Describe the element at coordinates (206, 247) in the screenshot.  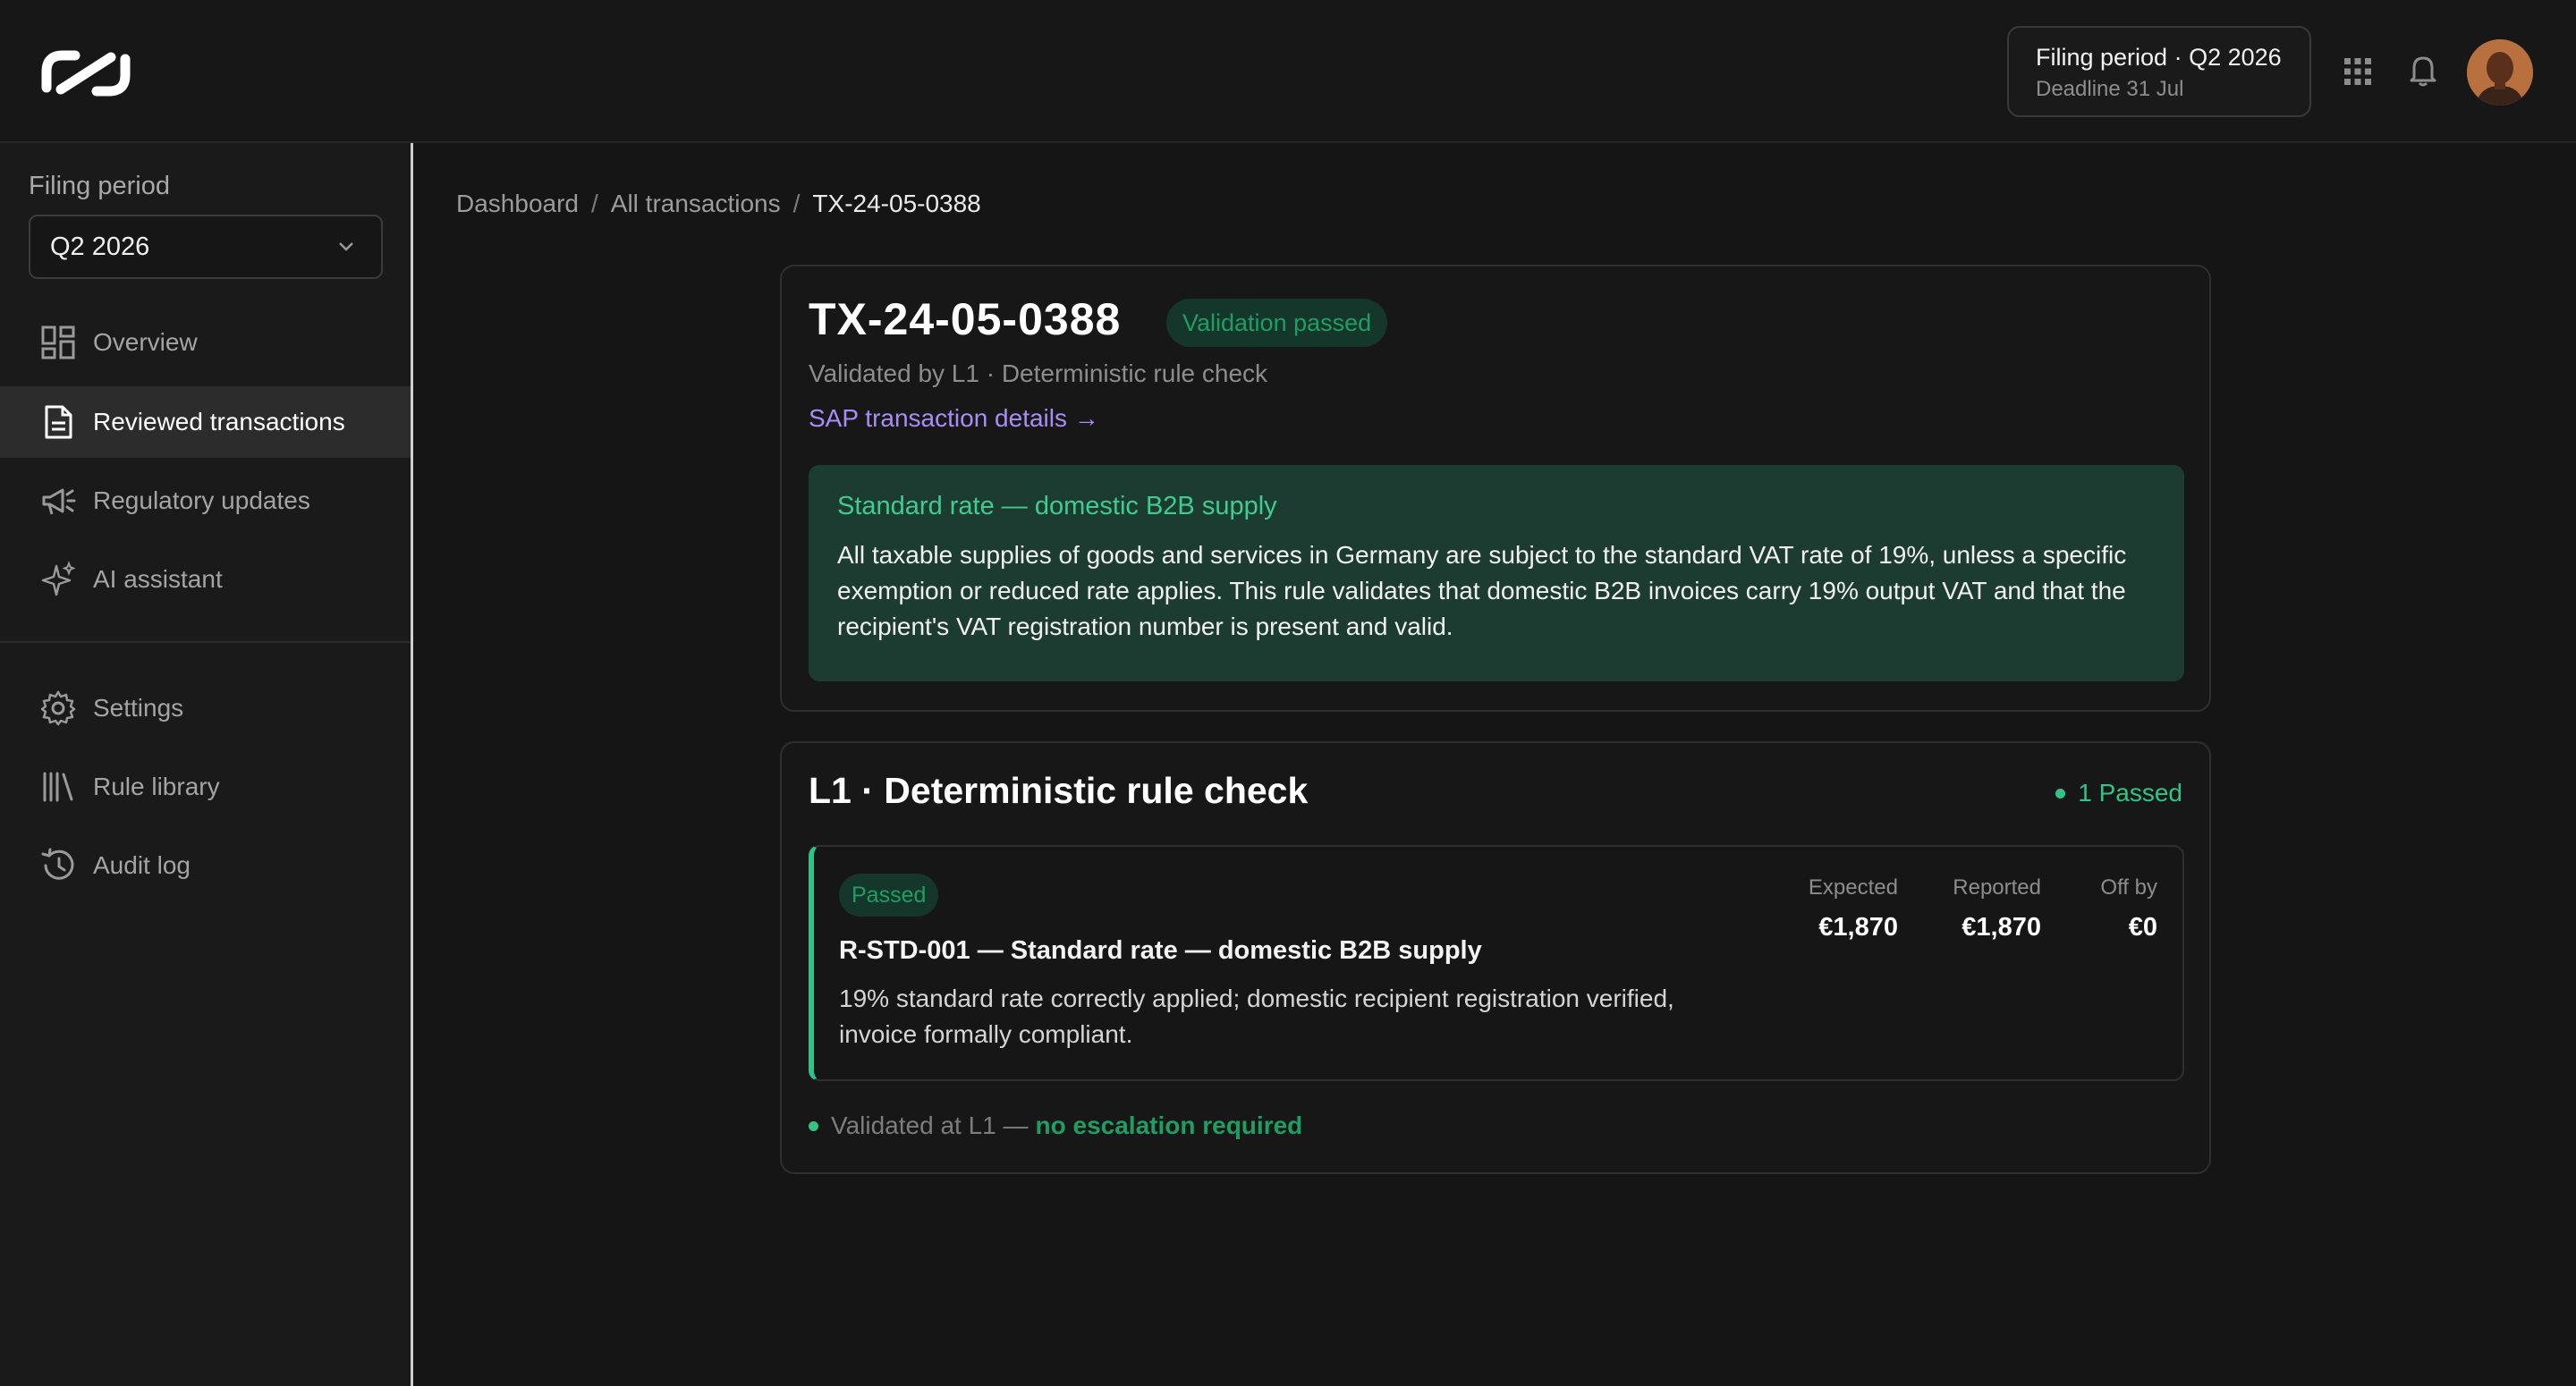
I see `filing-period-select: Q2 2026` at that location.